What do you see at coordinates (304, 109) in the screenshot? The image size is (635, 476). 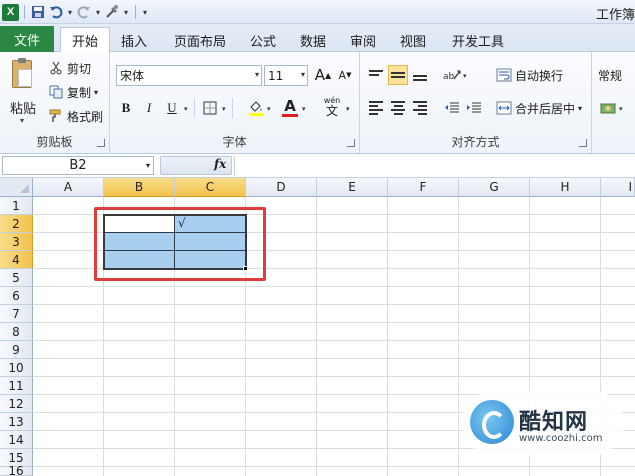 I see `font-color-dropdown-icon: ▾` at bounding box center [304, 109].